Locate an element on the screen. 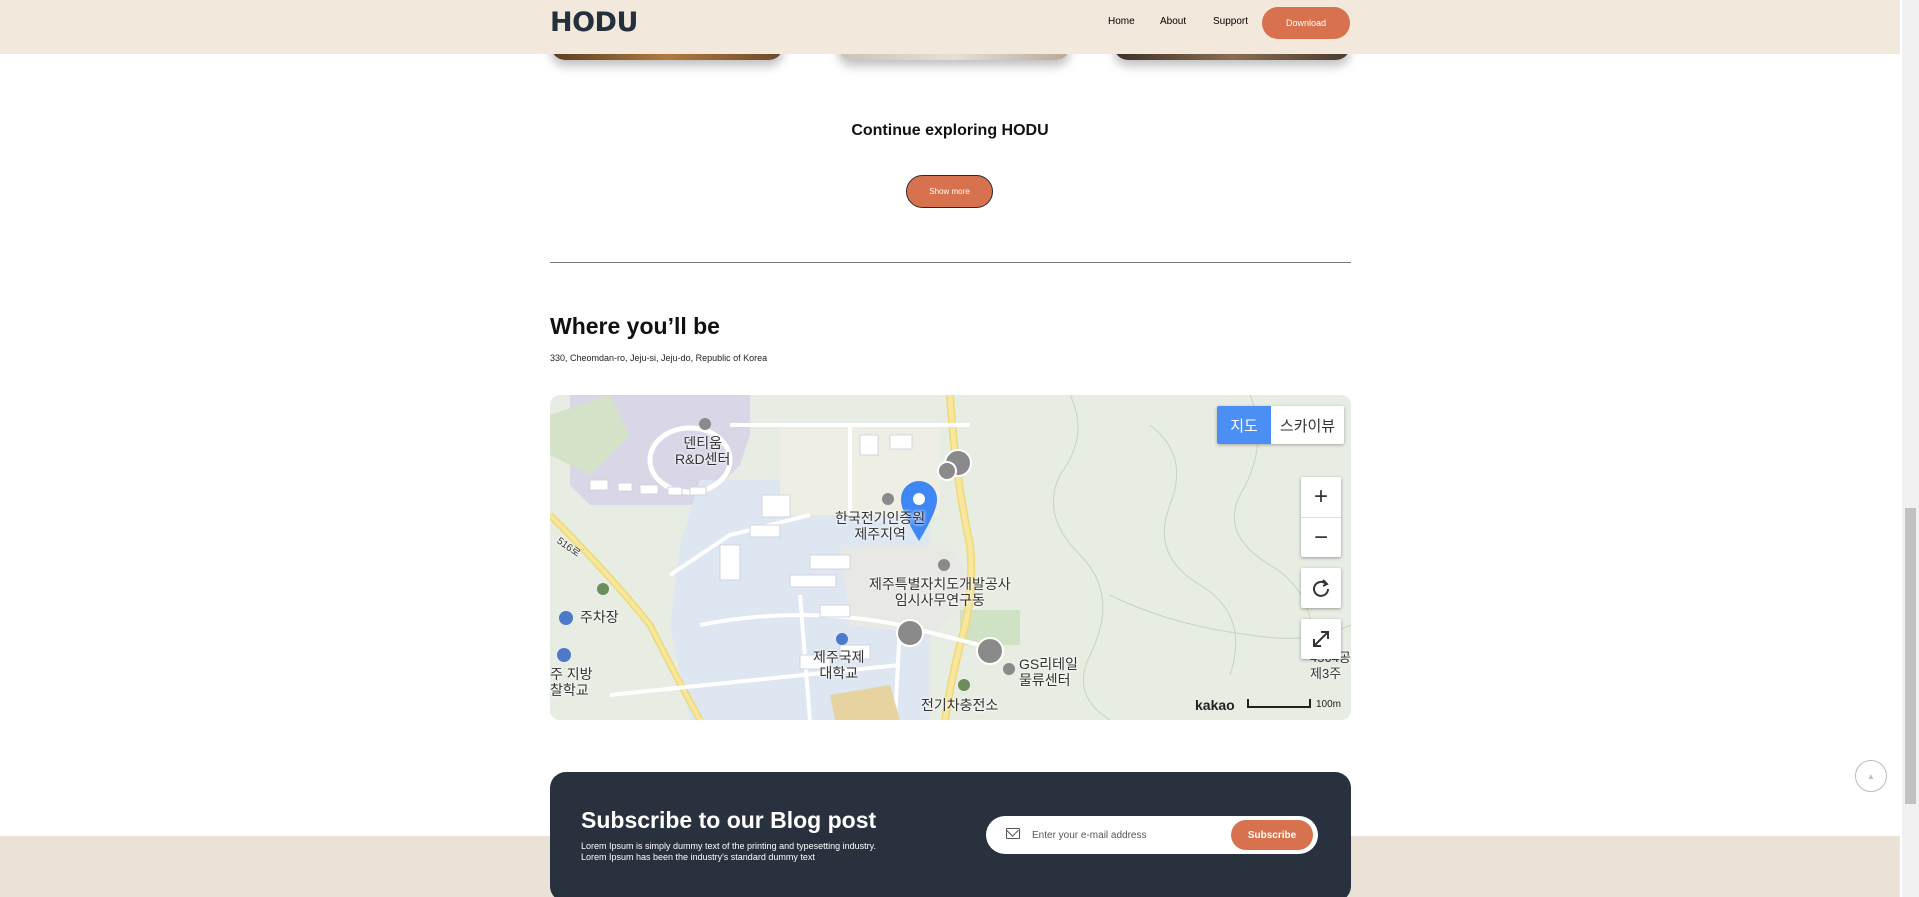  fullscreen-icon is located at coordinates (1321, 639).